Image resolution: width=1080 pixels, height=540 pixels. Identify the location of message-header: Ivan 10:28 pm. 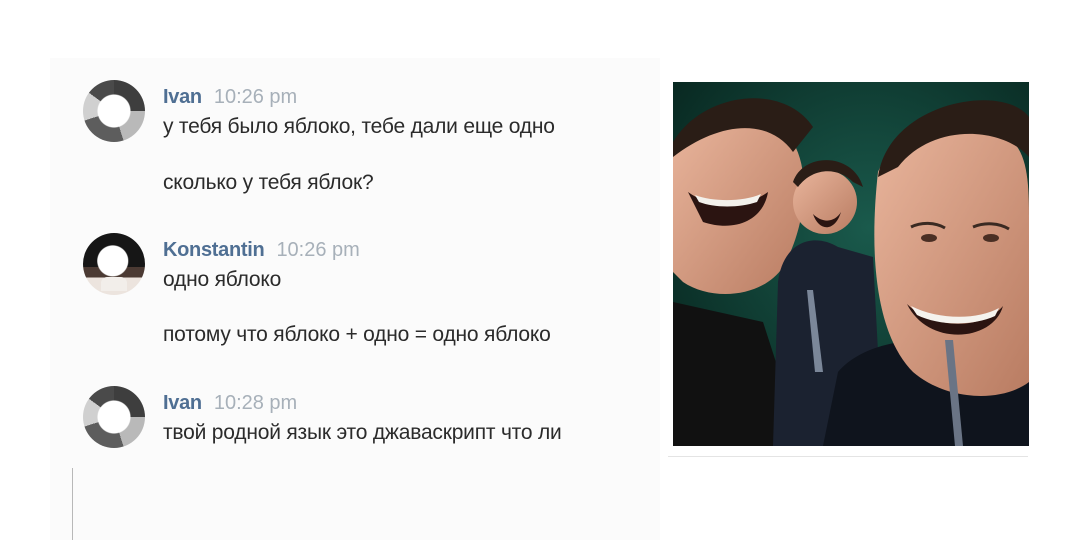
(230, 403).